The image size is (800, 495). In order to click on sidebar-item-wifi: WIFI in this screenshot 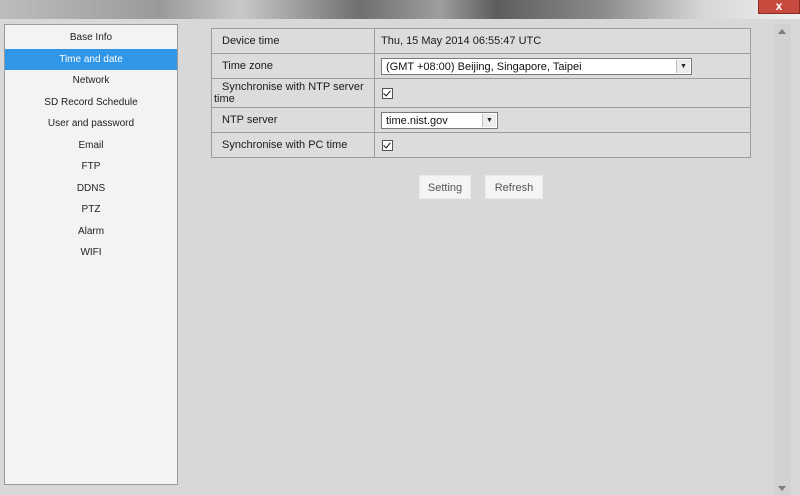, I will do `click(91, 253)`.